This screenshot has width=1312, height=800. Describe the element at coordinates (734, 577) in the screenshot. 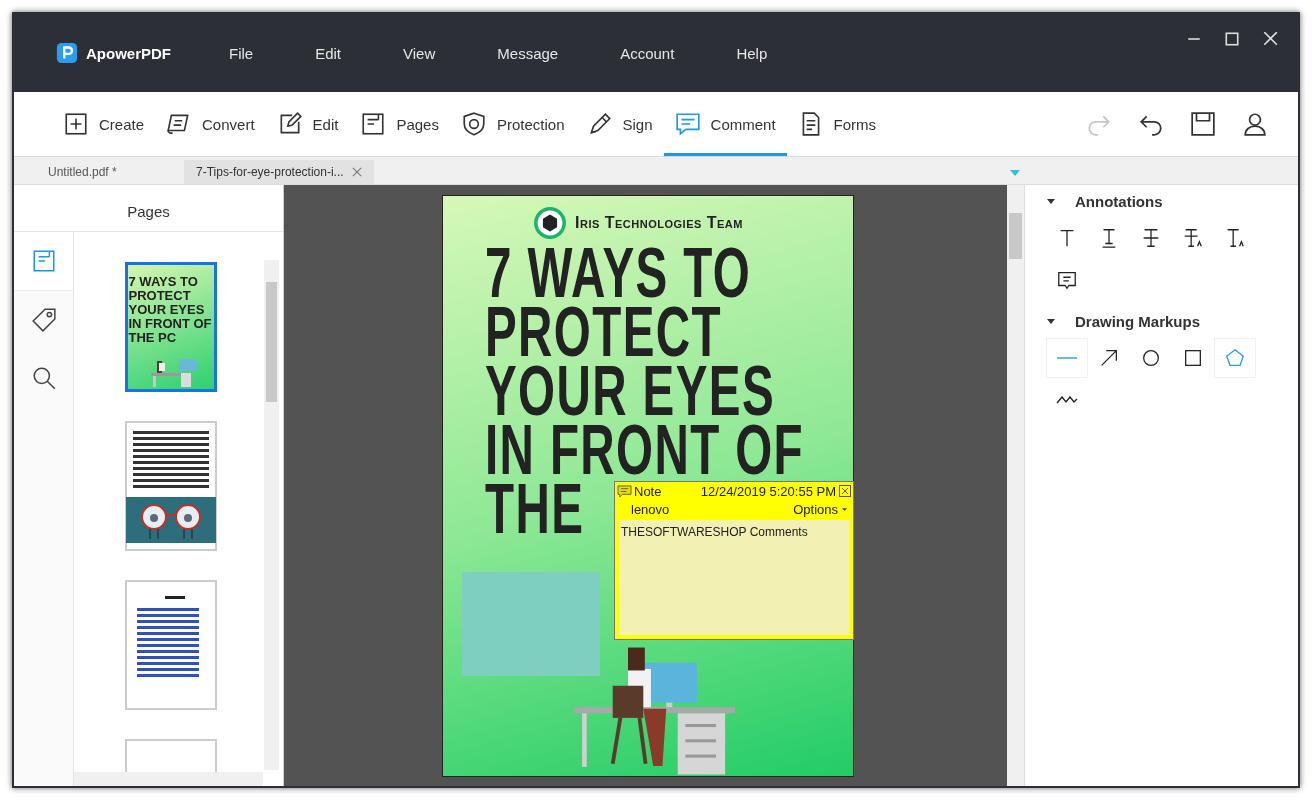

I see `note-text-area: THESOFTWARESHOP Comments` at that location.